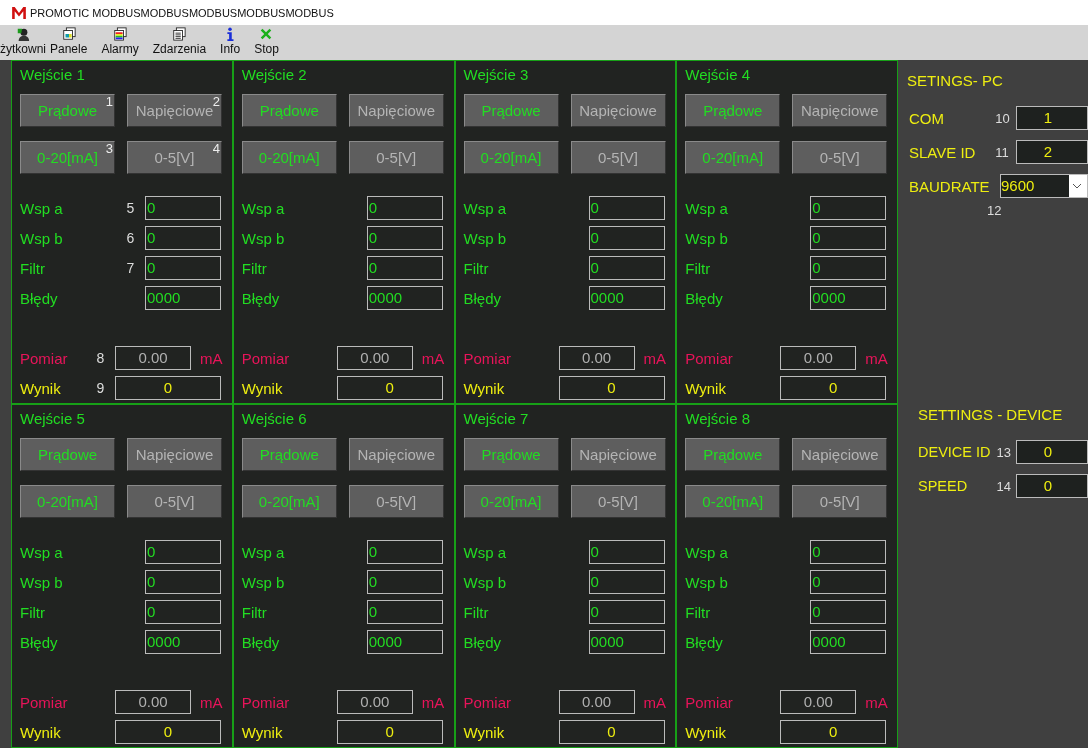  I want to click on toolbar-alarms-button: Alarmy, so click(120, 42).